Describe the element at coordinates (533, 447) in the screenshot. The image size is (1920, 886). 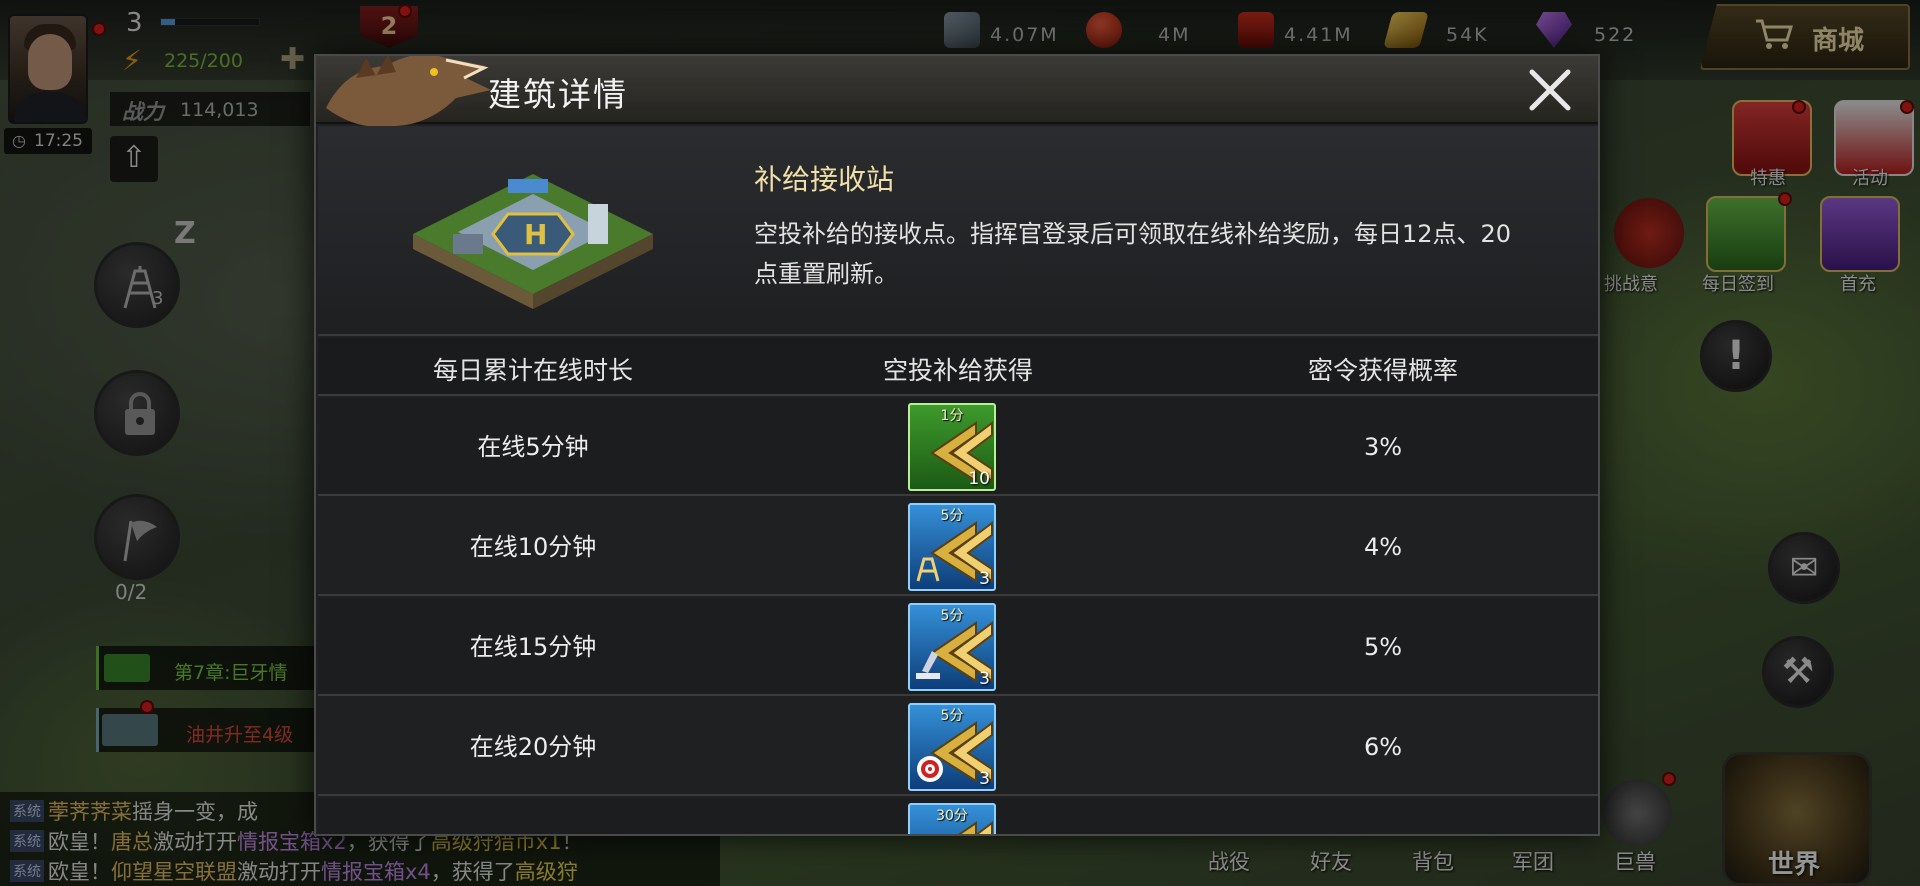
I see `online-time-cell: 在线5分钟` at that location.